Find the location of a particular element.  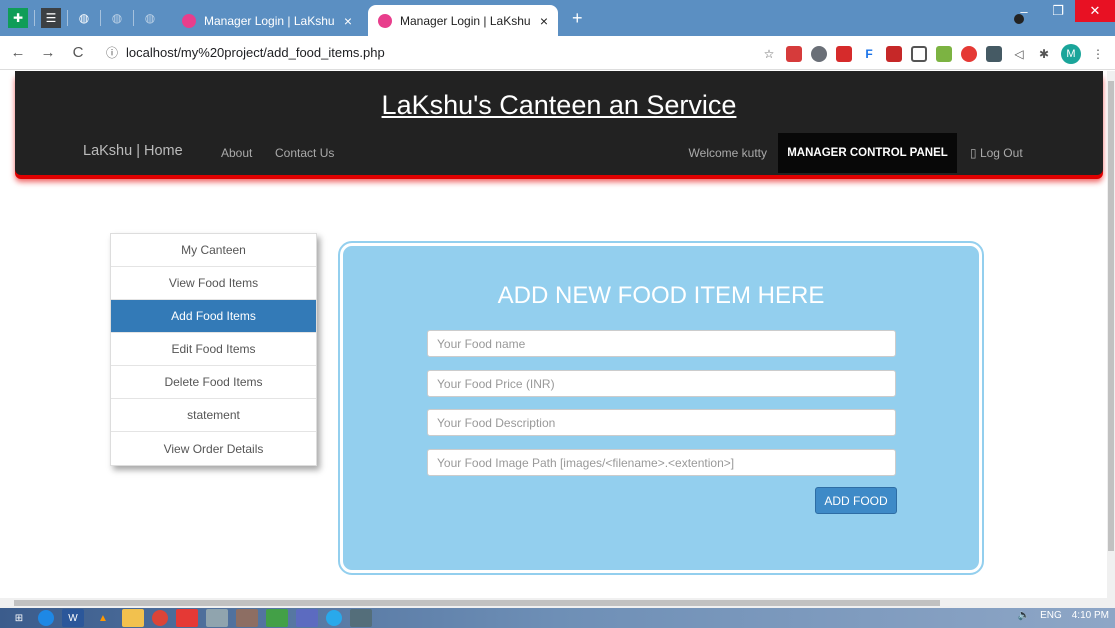

reload-icon: C is located at coordinates (78, 52).